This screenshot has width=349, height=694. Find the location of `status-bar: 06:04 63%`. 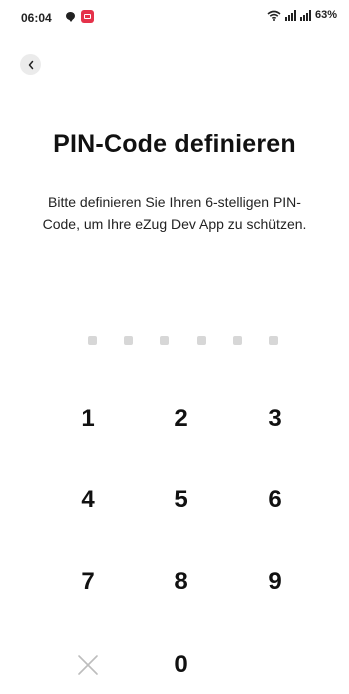

status-bar: 06:04 63% is located at coordinates (174, 17).